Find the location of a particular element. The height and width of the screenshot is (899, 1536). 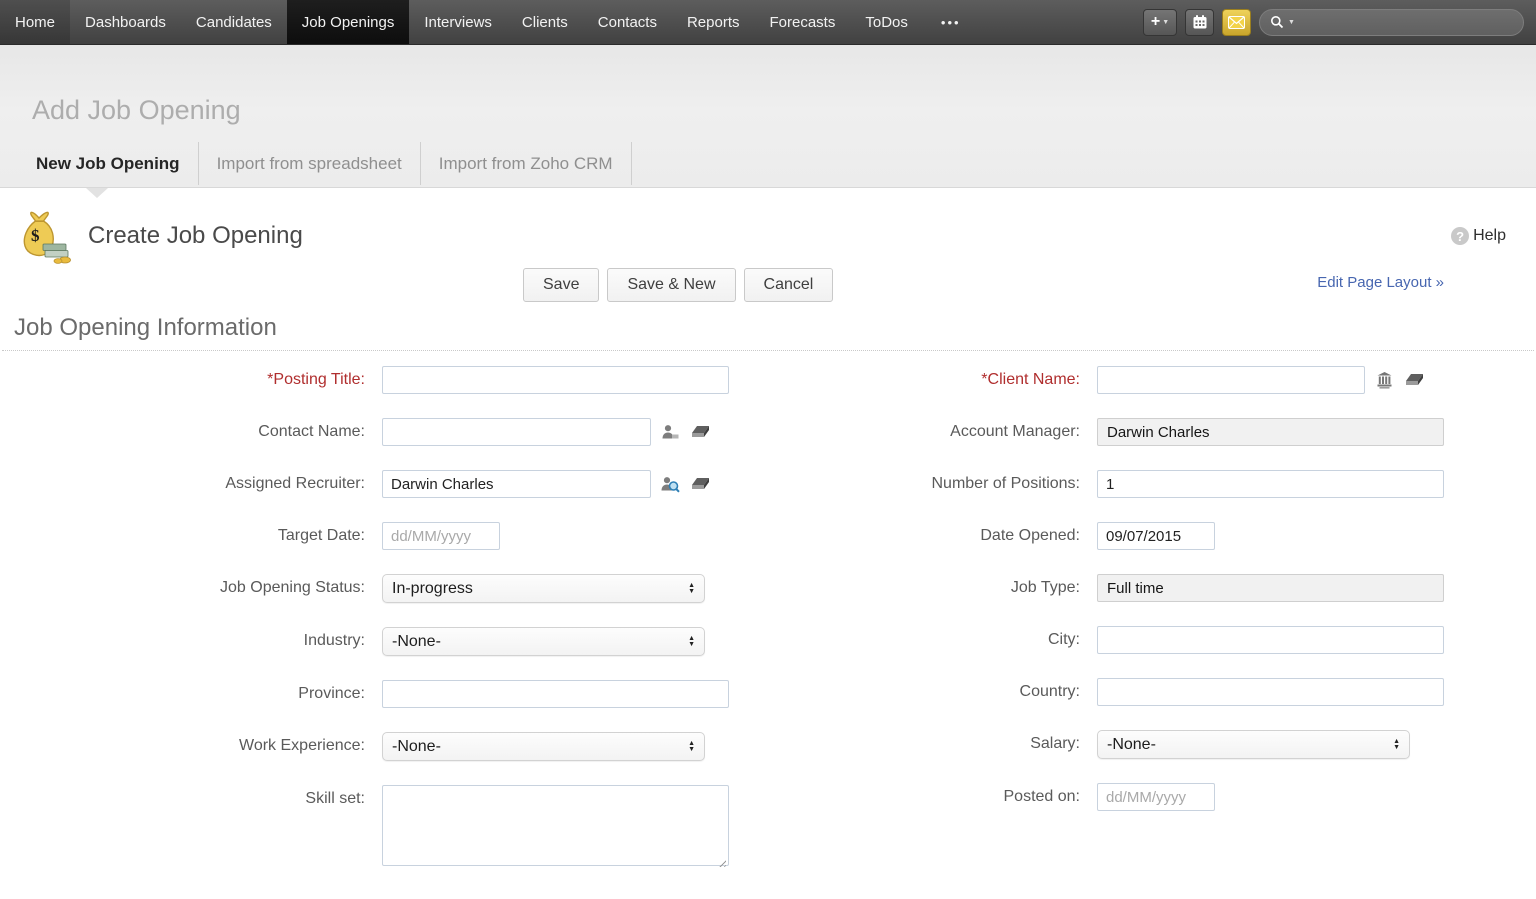

nav-item-clients: Clients is located at coordinates (545, 22).